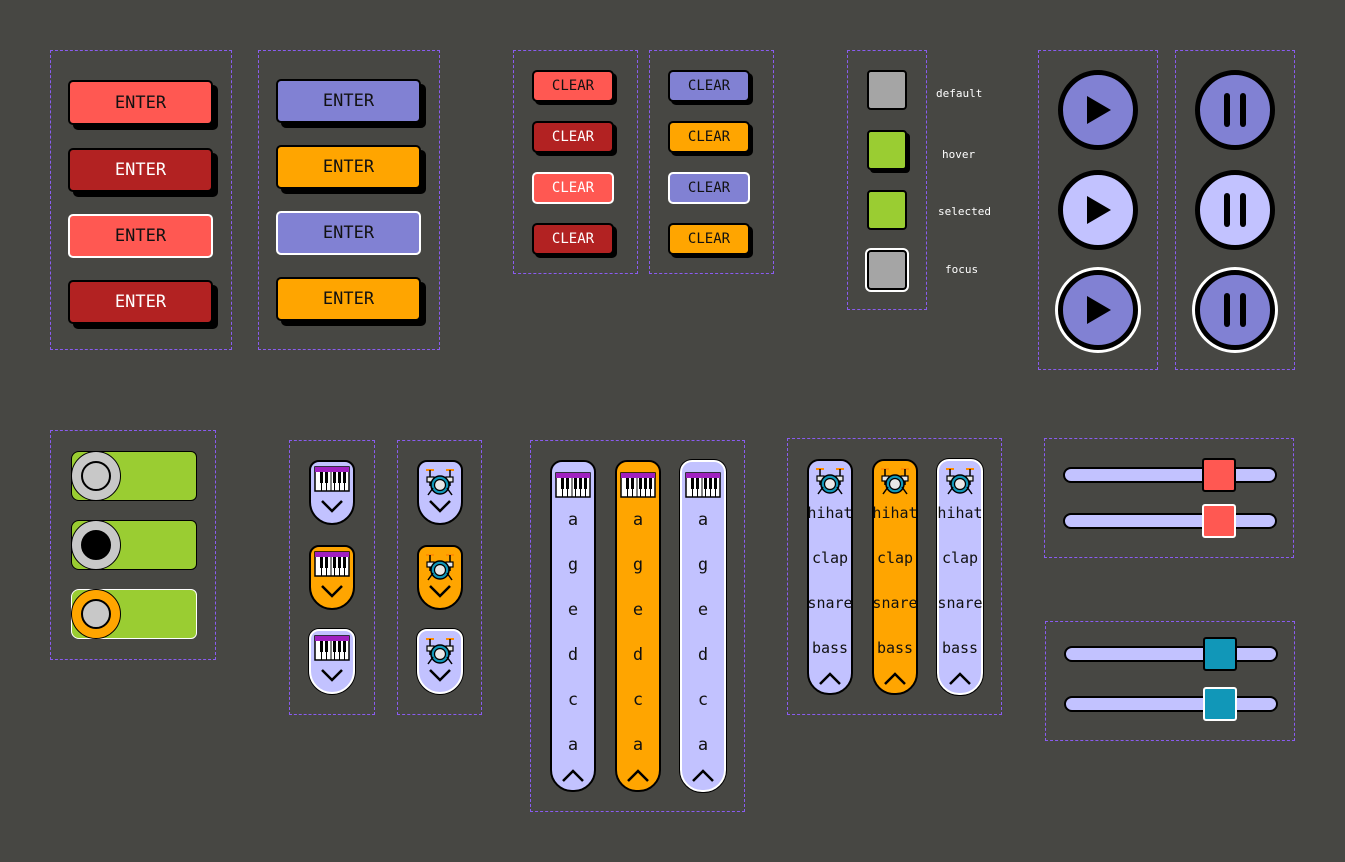 This screenshot has height=862, width=1345. I want to click on clear-button-group-blue: CLEAR CLEAR CLEAR CLEAR, so click(711, 162).